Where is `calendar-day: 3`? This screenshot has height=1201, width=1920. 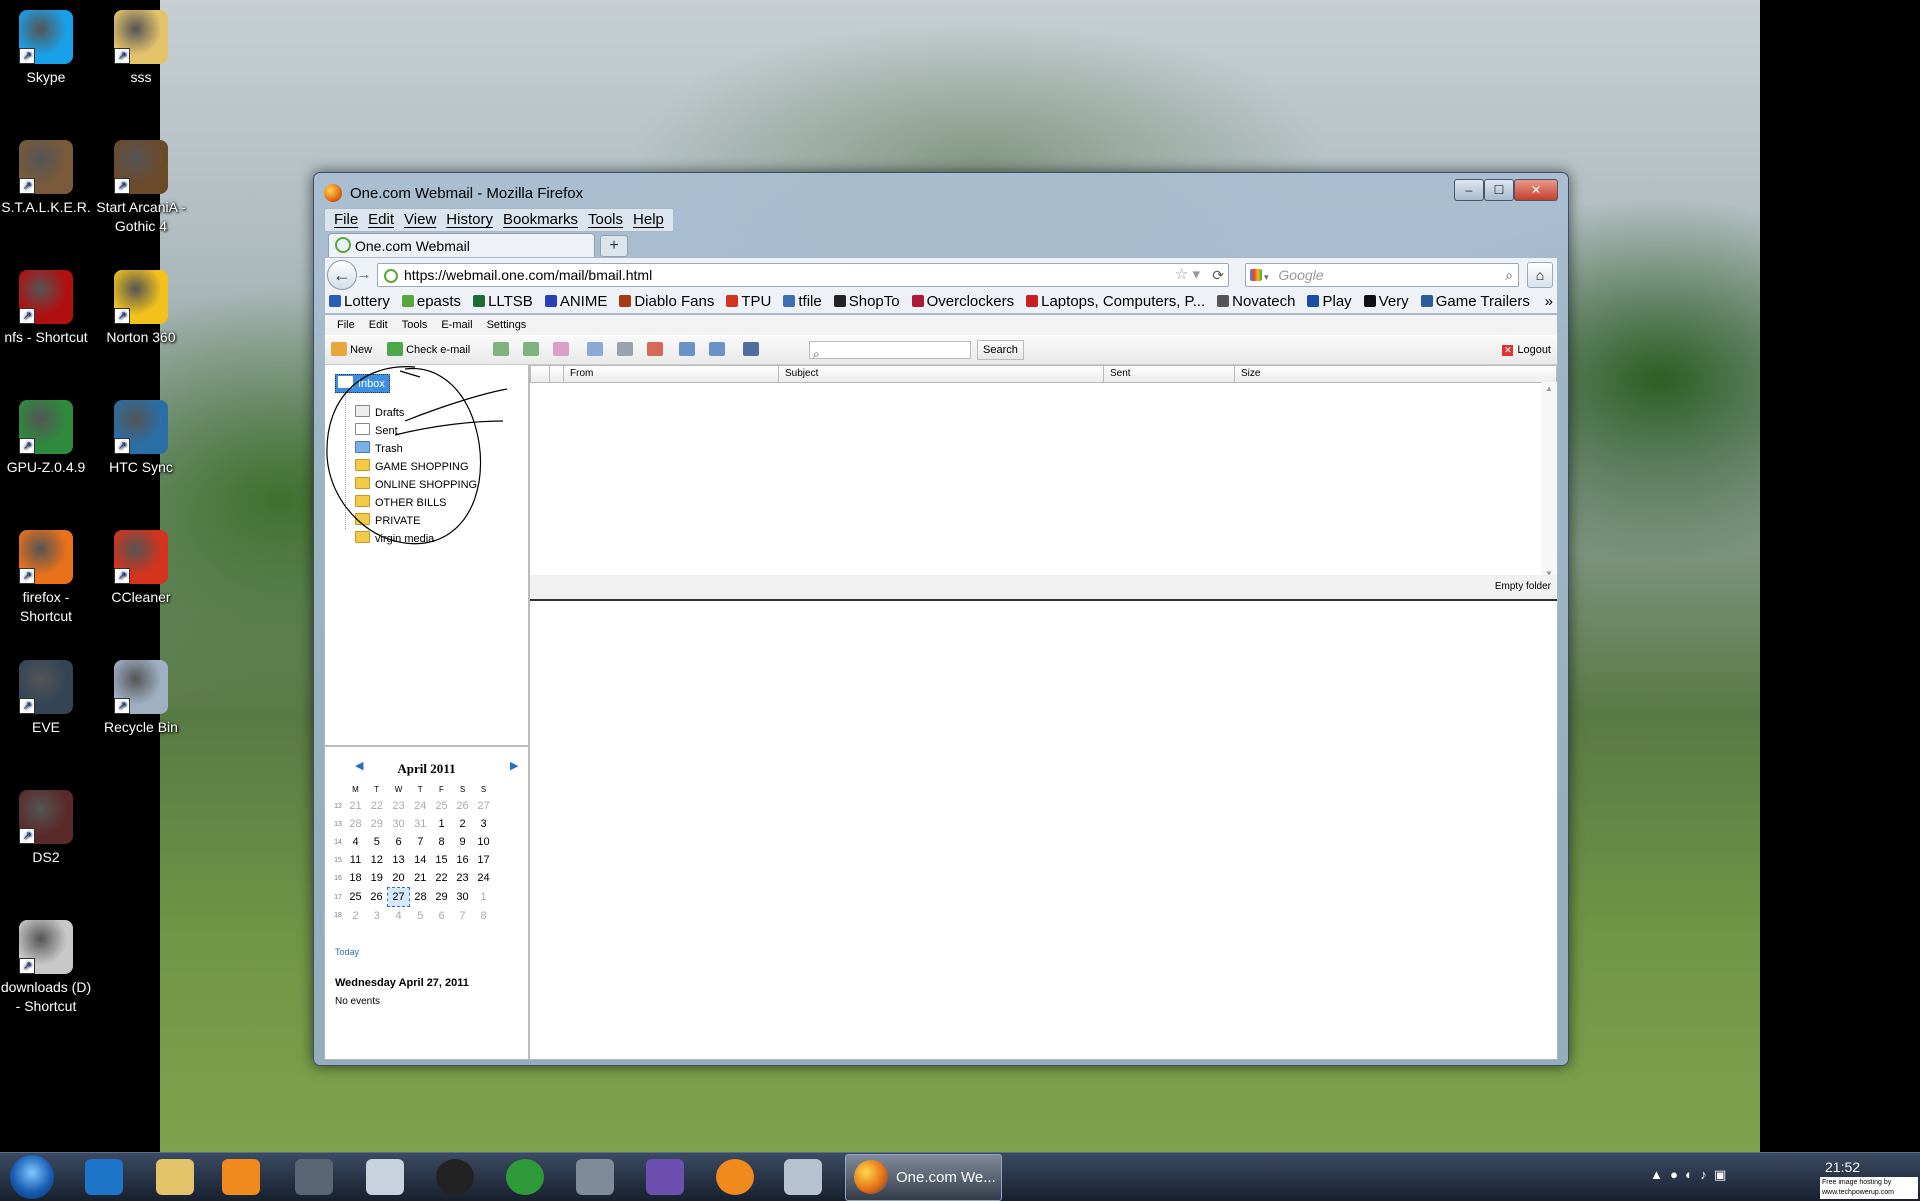 calendar-day: 3 is located at coordinates (377, 916).